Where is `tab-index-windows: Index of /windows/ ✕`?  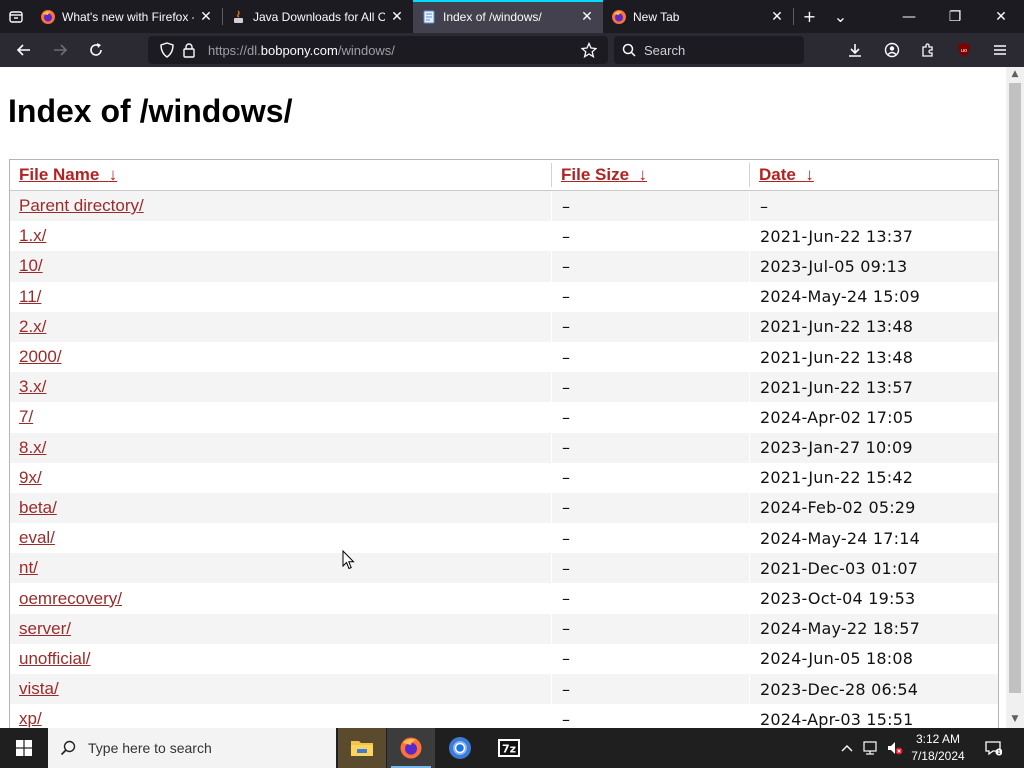 tab-index-windows: Index of /windows/ ✕ is located at coordinates (508, 16).